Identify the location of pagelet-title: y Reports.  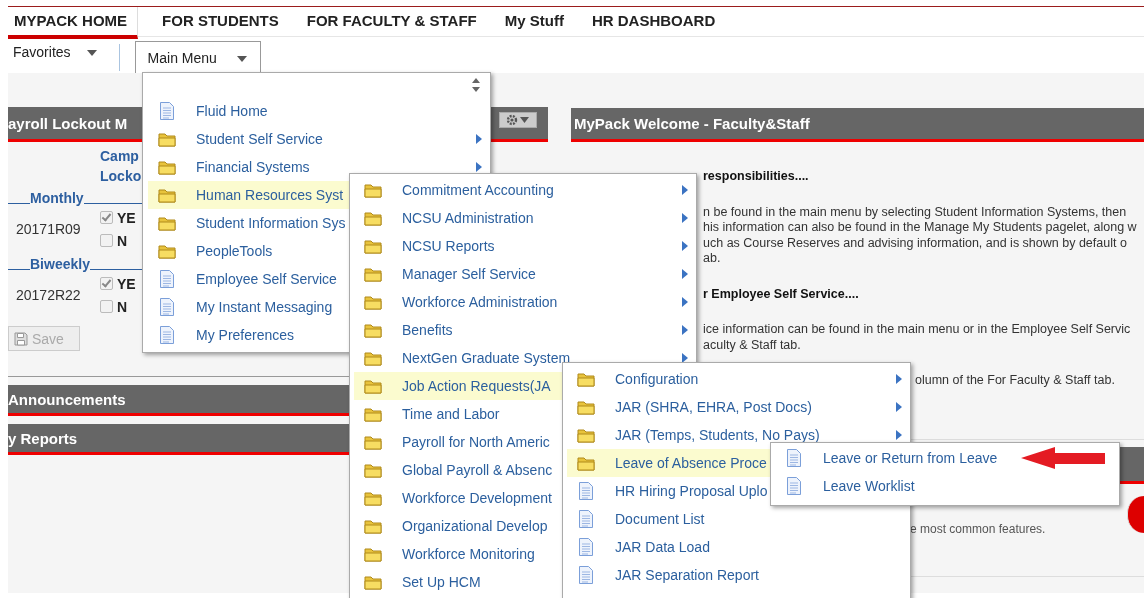
(43, 438).